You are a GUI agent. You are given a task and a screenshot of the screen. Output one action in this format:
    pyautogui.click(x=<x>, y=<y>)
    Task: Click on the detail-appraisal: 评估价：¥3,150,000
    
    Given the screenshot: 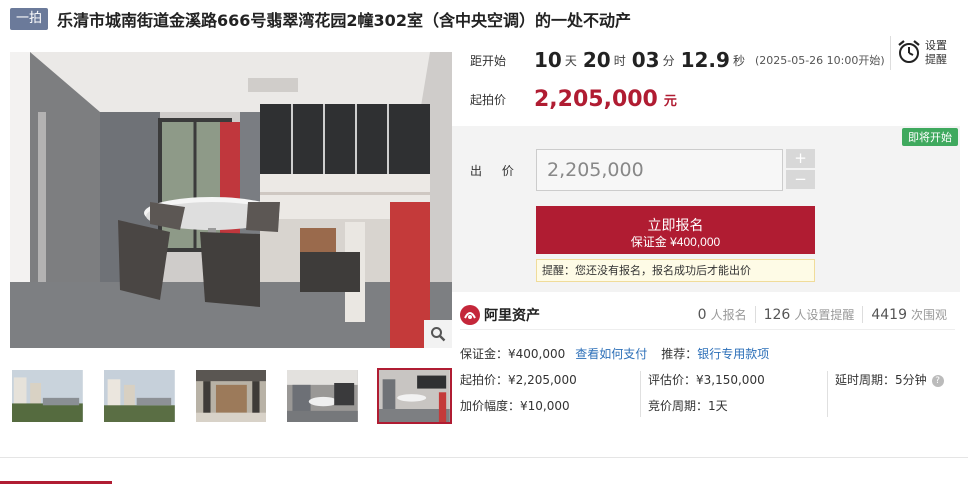 What is the action you would take?
    pyautogui.click(x=706, y=380)
    